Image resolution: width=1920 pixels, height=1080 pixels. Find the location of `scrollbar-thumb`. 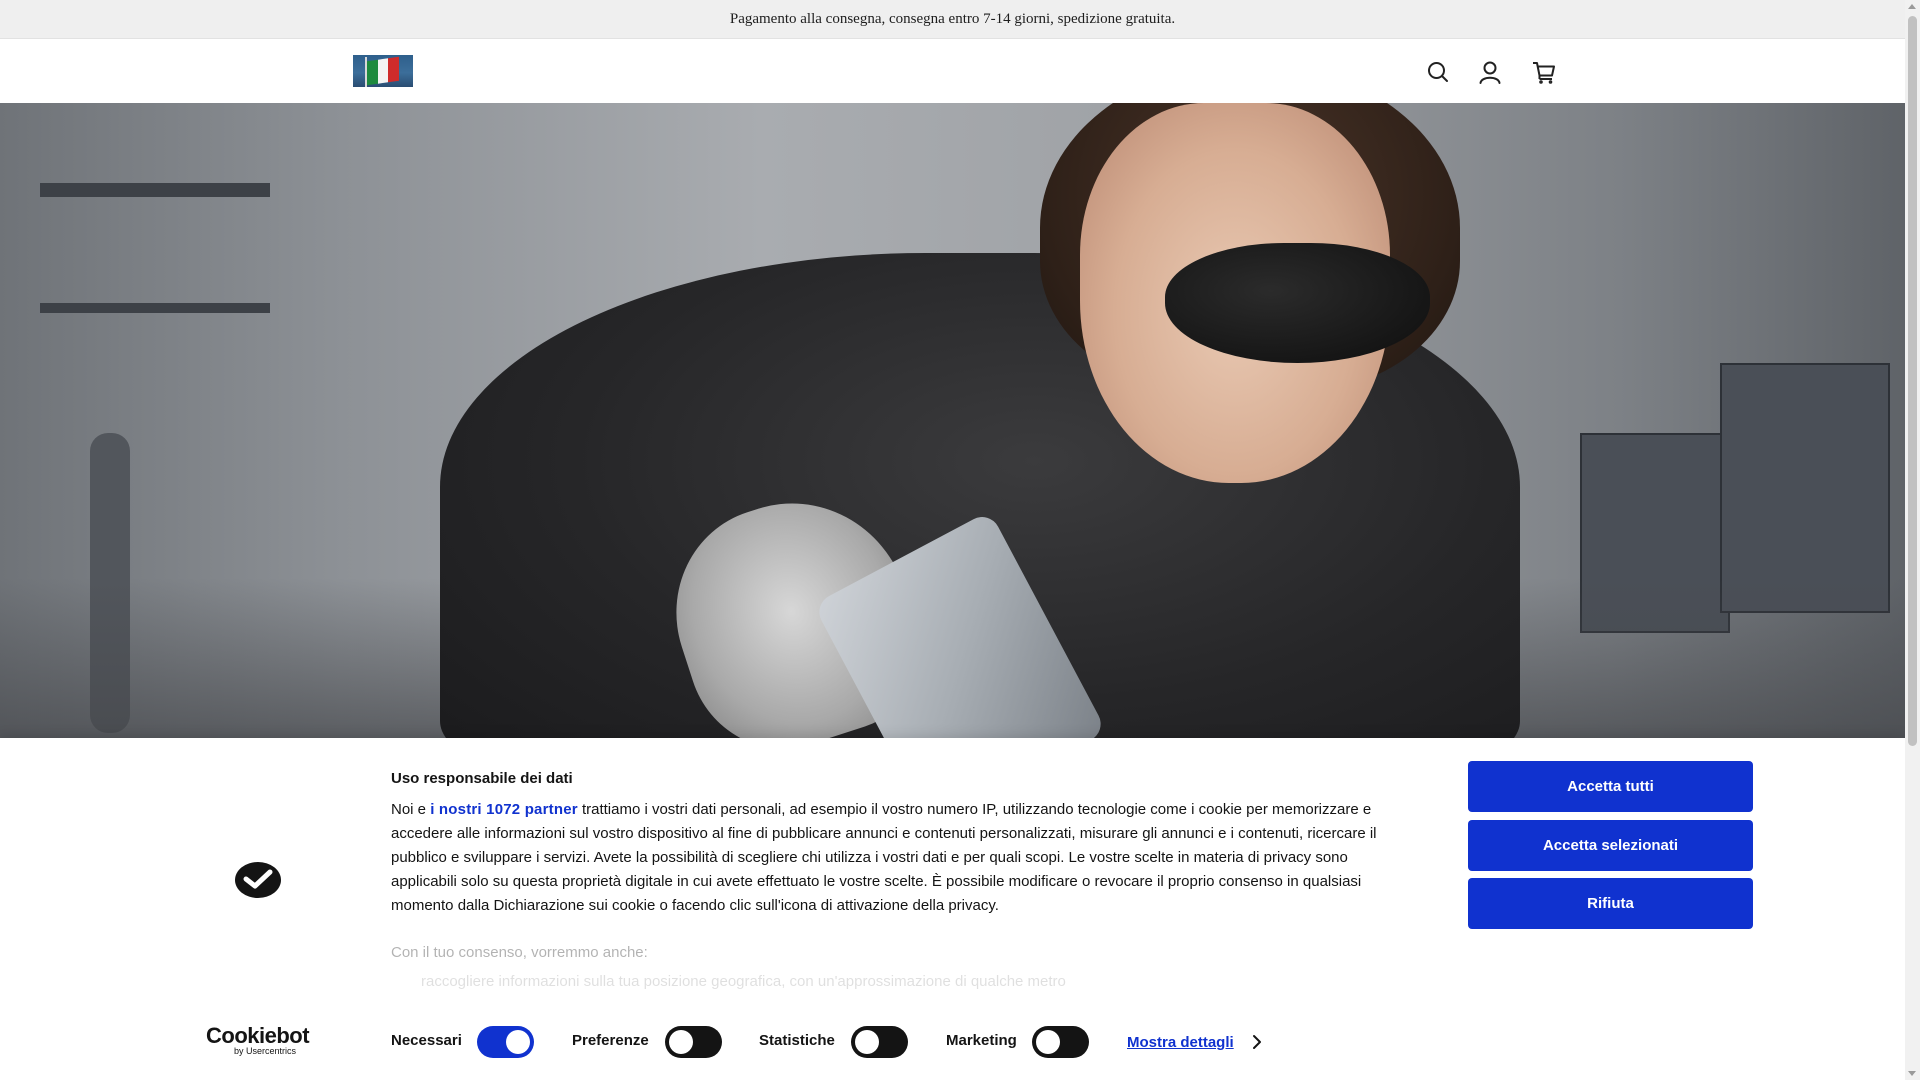

scrollbar-thumb is located at coordinates (1912, 381).